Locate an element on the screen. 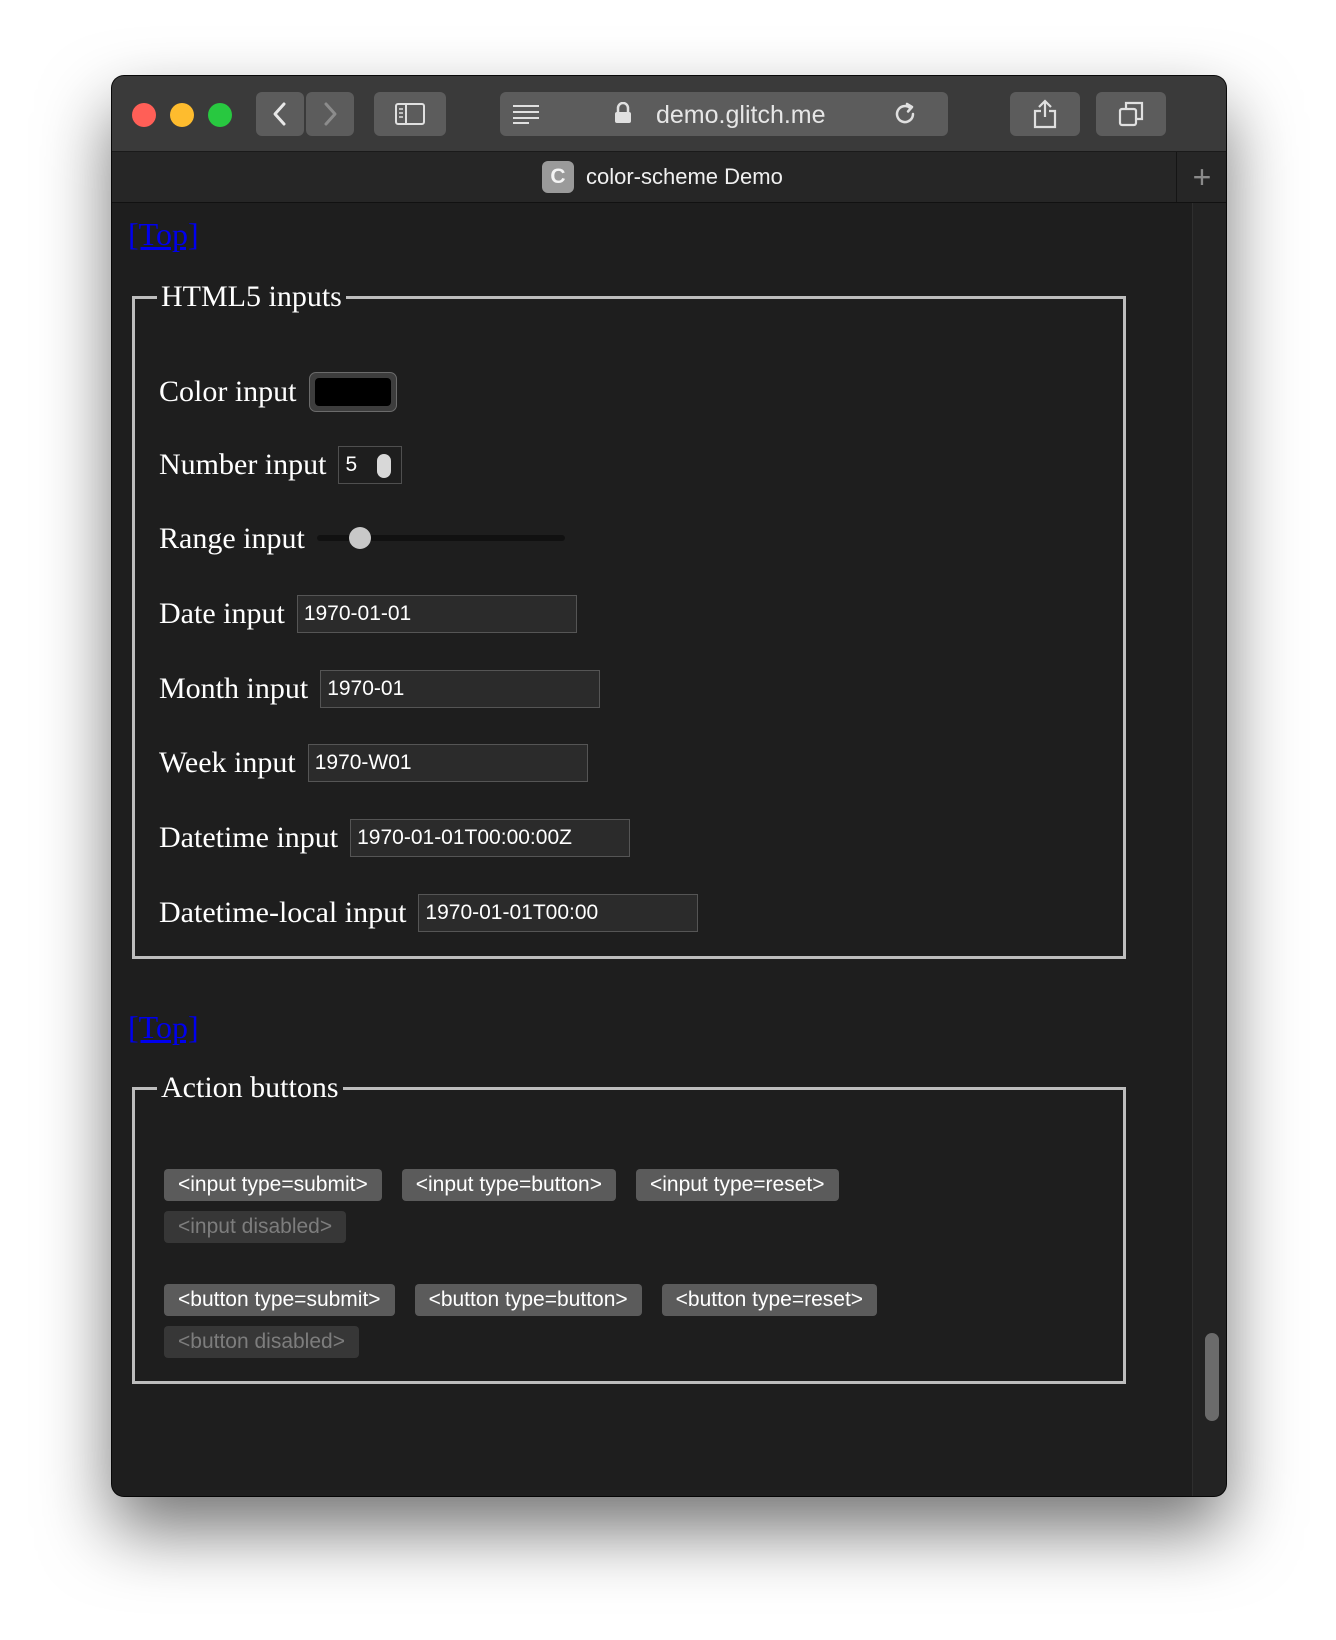  tab-active: C color-scheme Demo is located at coordinates (662, 177).